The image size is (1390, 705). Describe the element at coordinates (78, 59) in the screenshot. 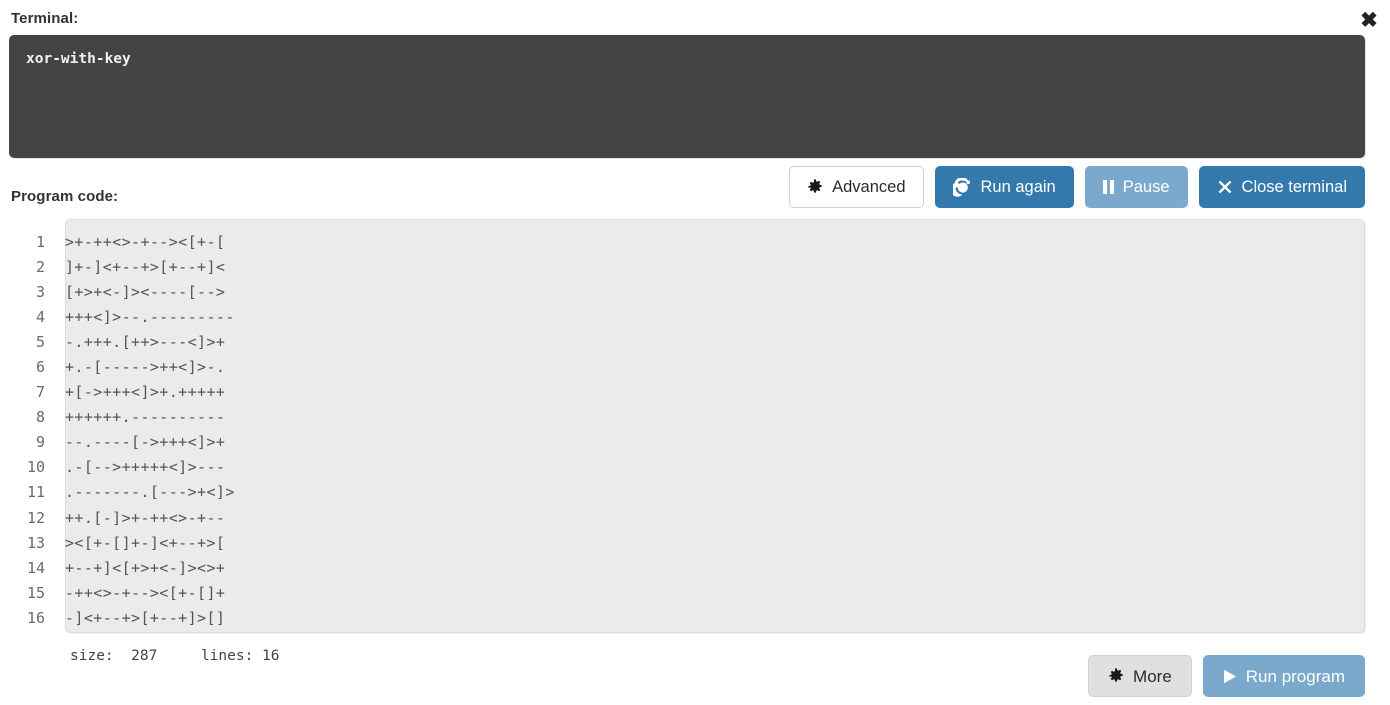

I see `terminal-output-text: xor-with-key` at that location.